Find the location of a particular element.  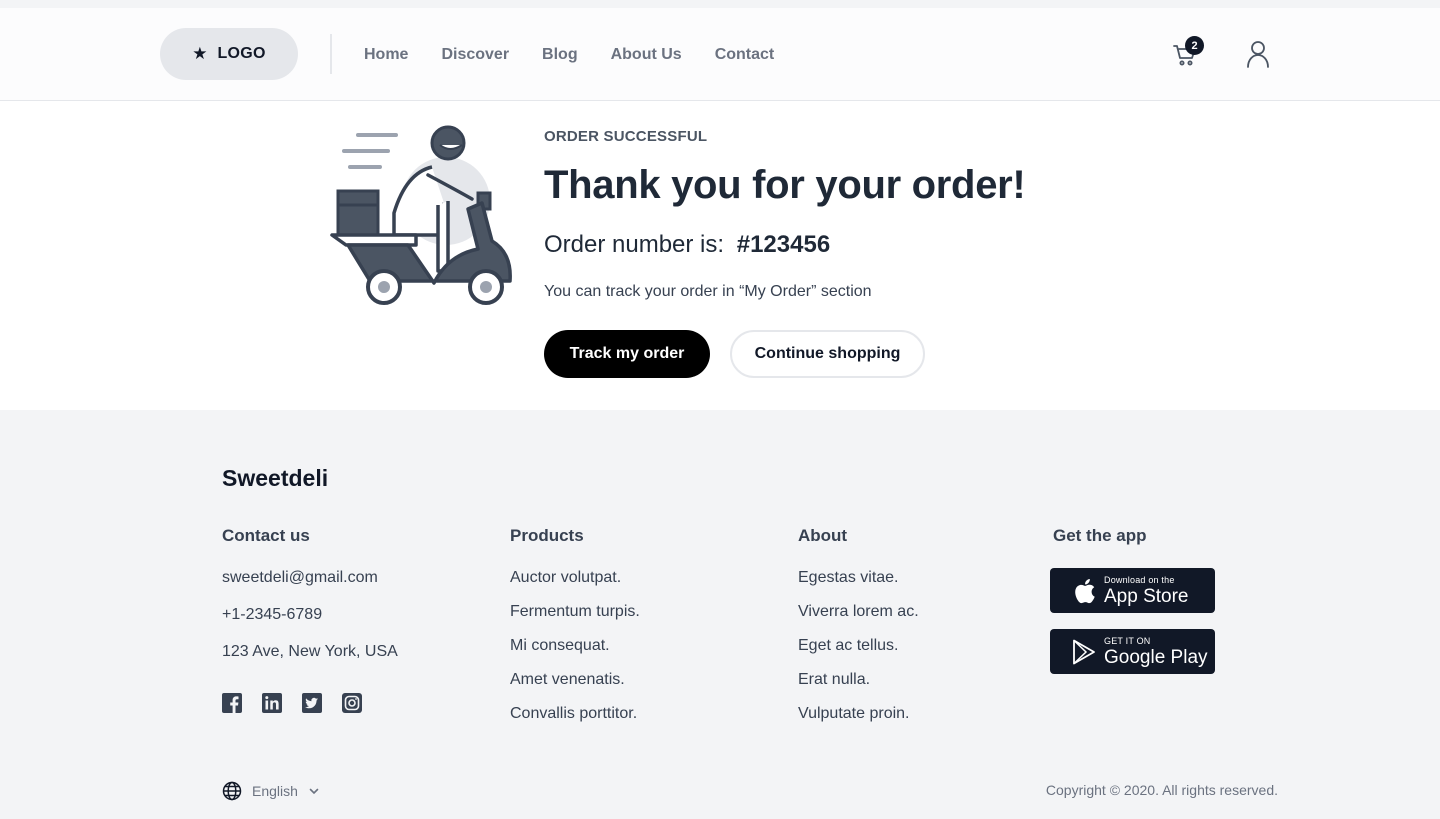

apple-icon is located at coordinates (1085, 590).